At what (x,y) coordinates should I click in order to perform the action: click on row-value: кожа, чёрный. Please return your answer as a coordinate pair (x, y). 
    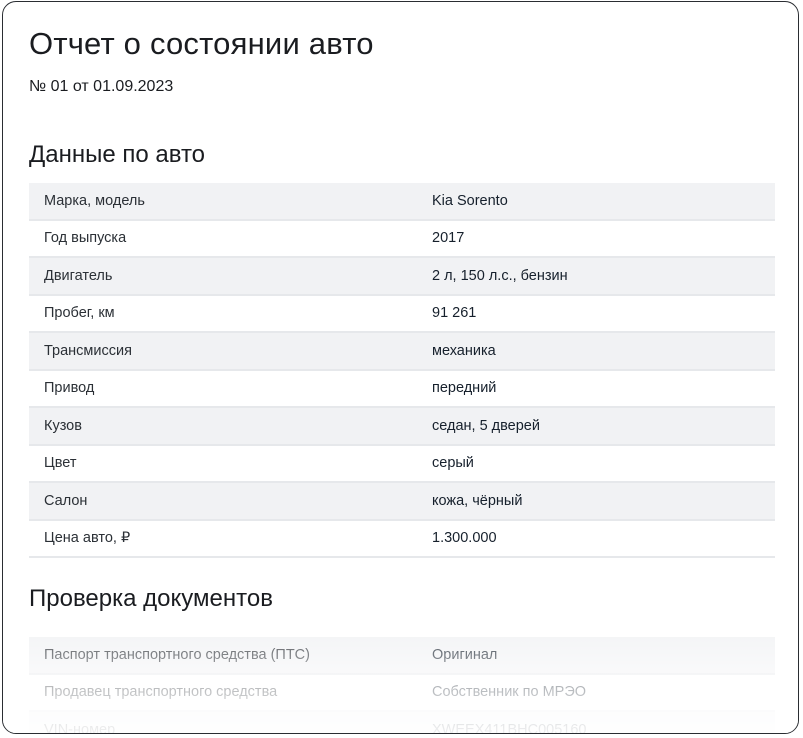
    Looking at the image, I should click on (477, 500).